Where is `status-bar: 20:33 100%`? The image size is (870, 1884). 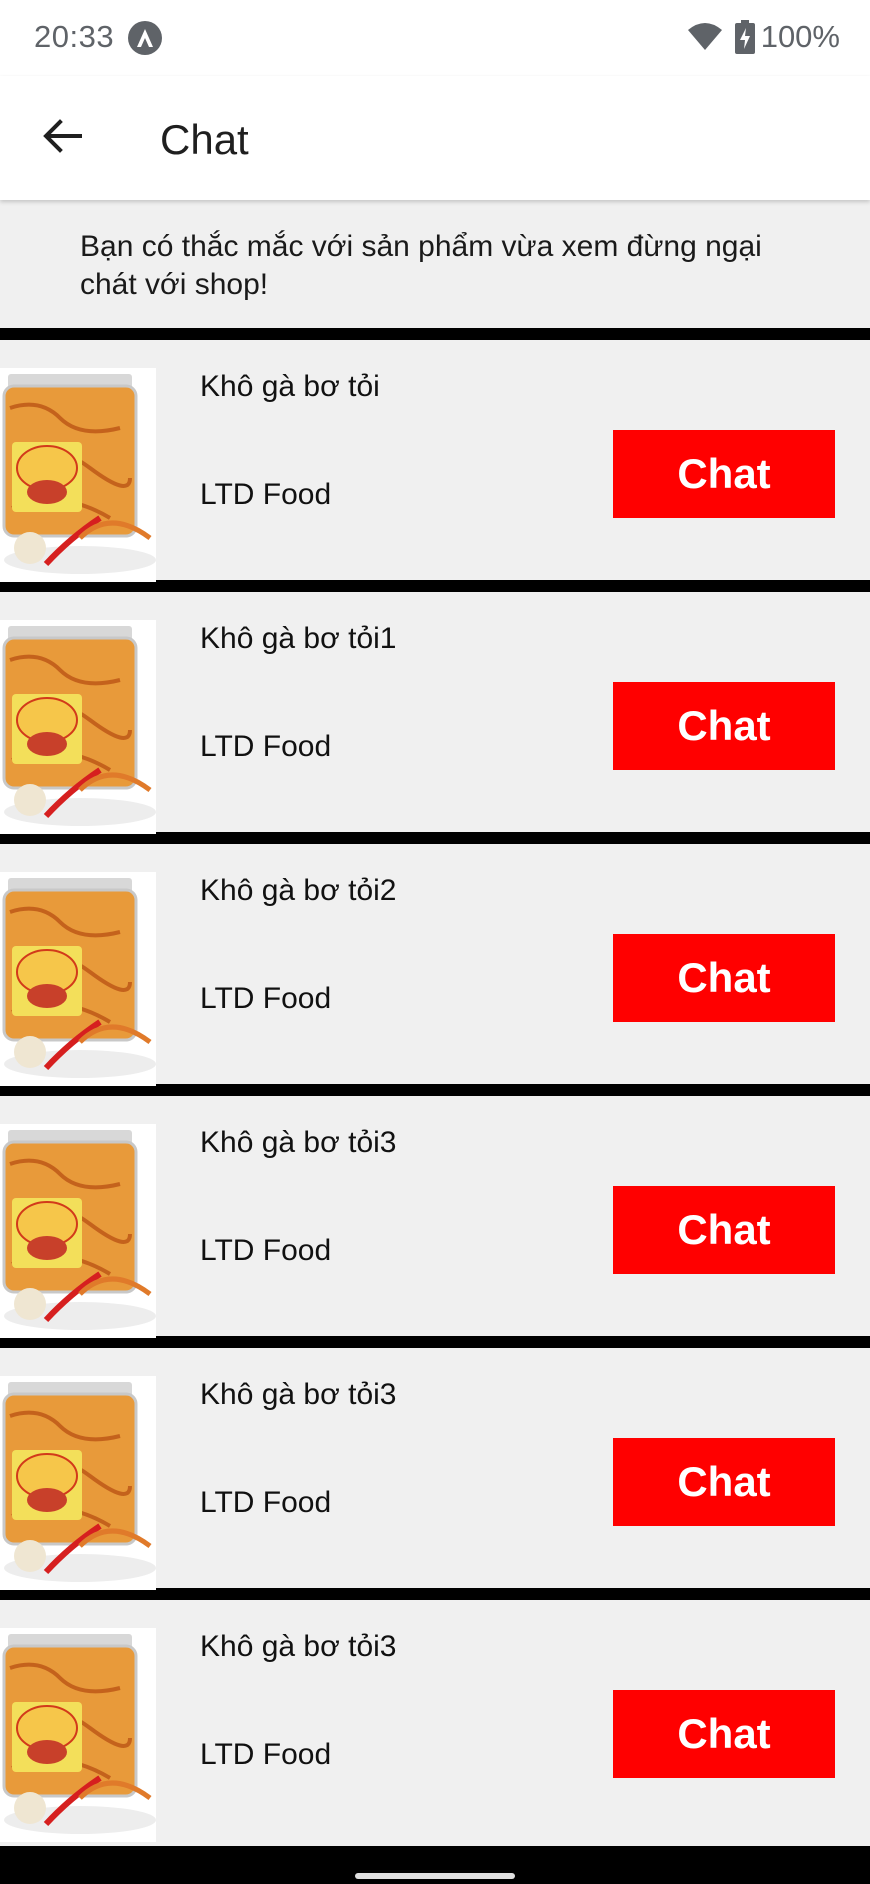
status-bar: 20:33 100% is located at coordinates (435, 38).